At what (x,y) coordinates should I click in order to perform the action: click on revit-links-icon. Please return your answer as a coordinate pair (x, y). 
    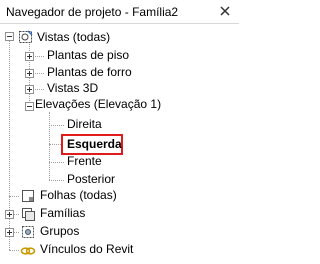
    Looking at the image, I should click on (28, 251).